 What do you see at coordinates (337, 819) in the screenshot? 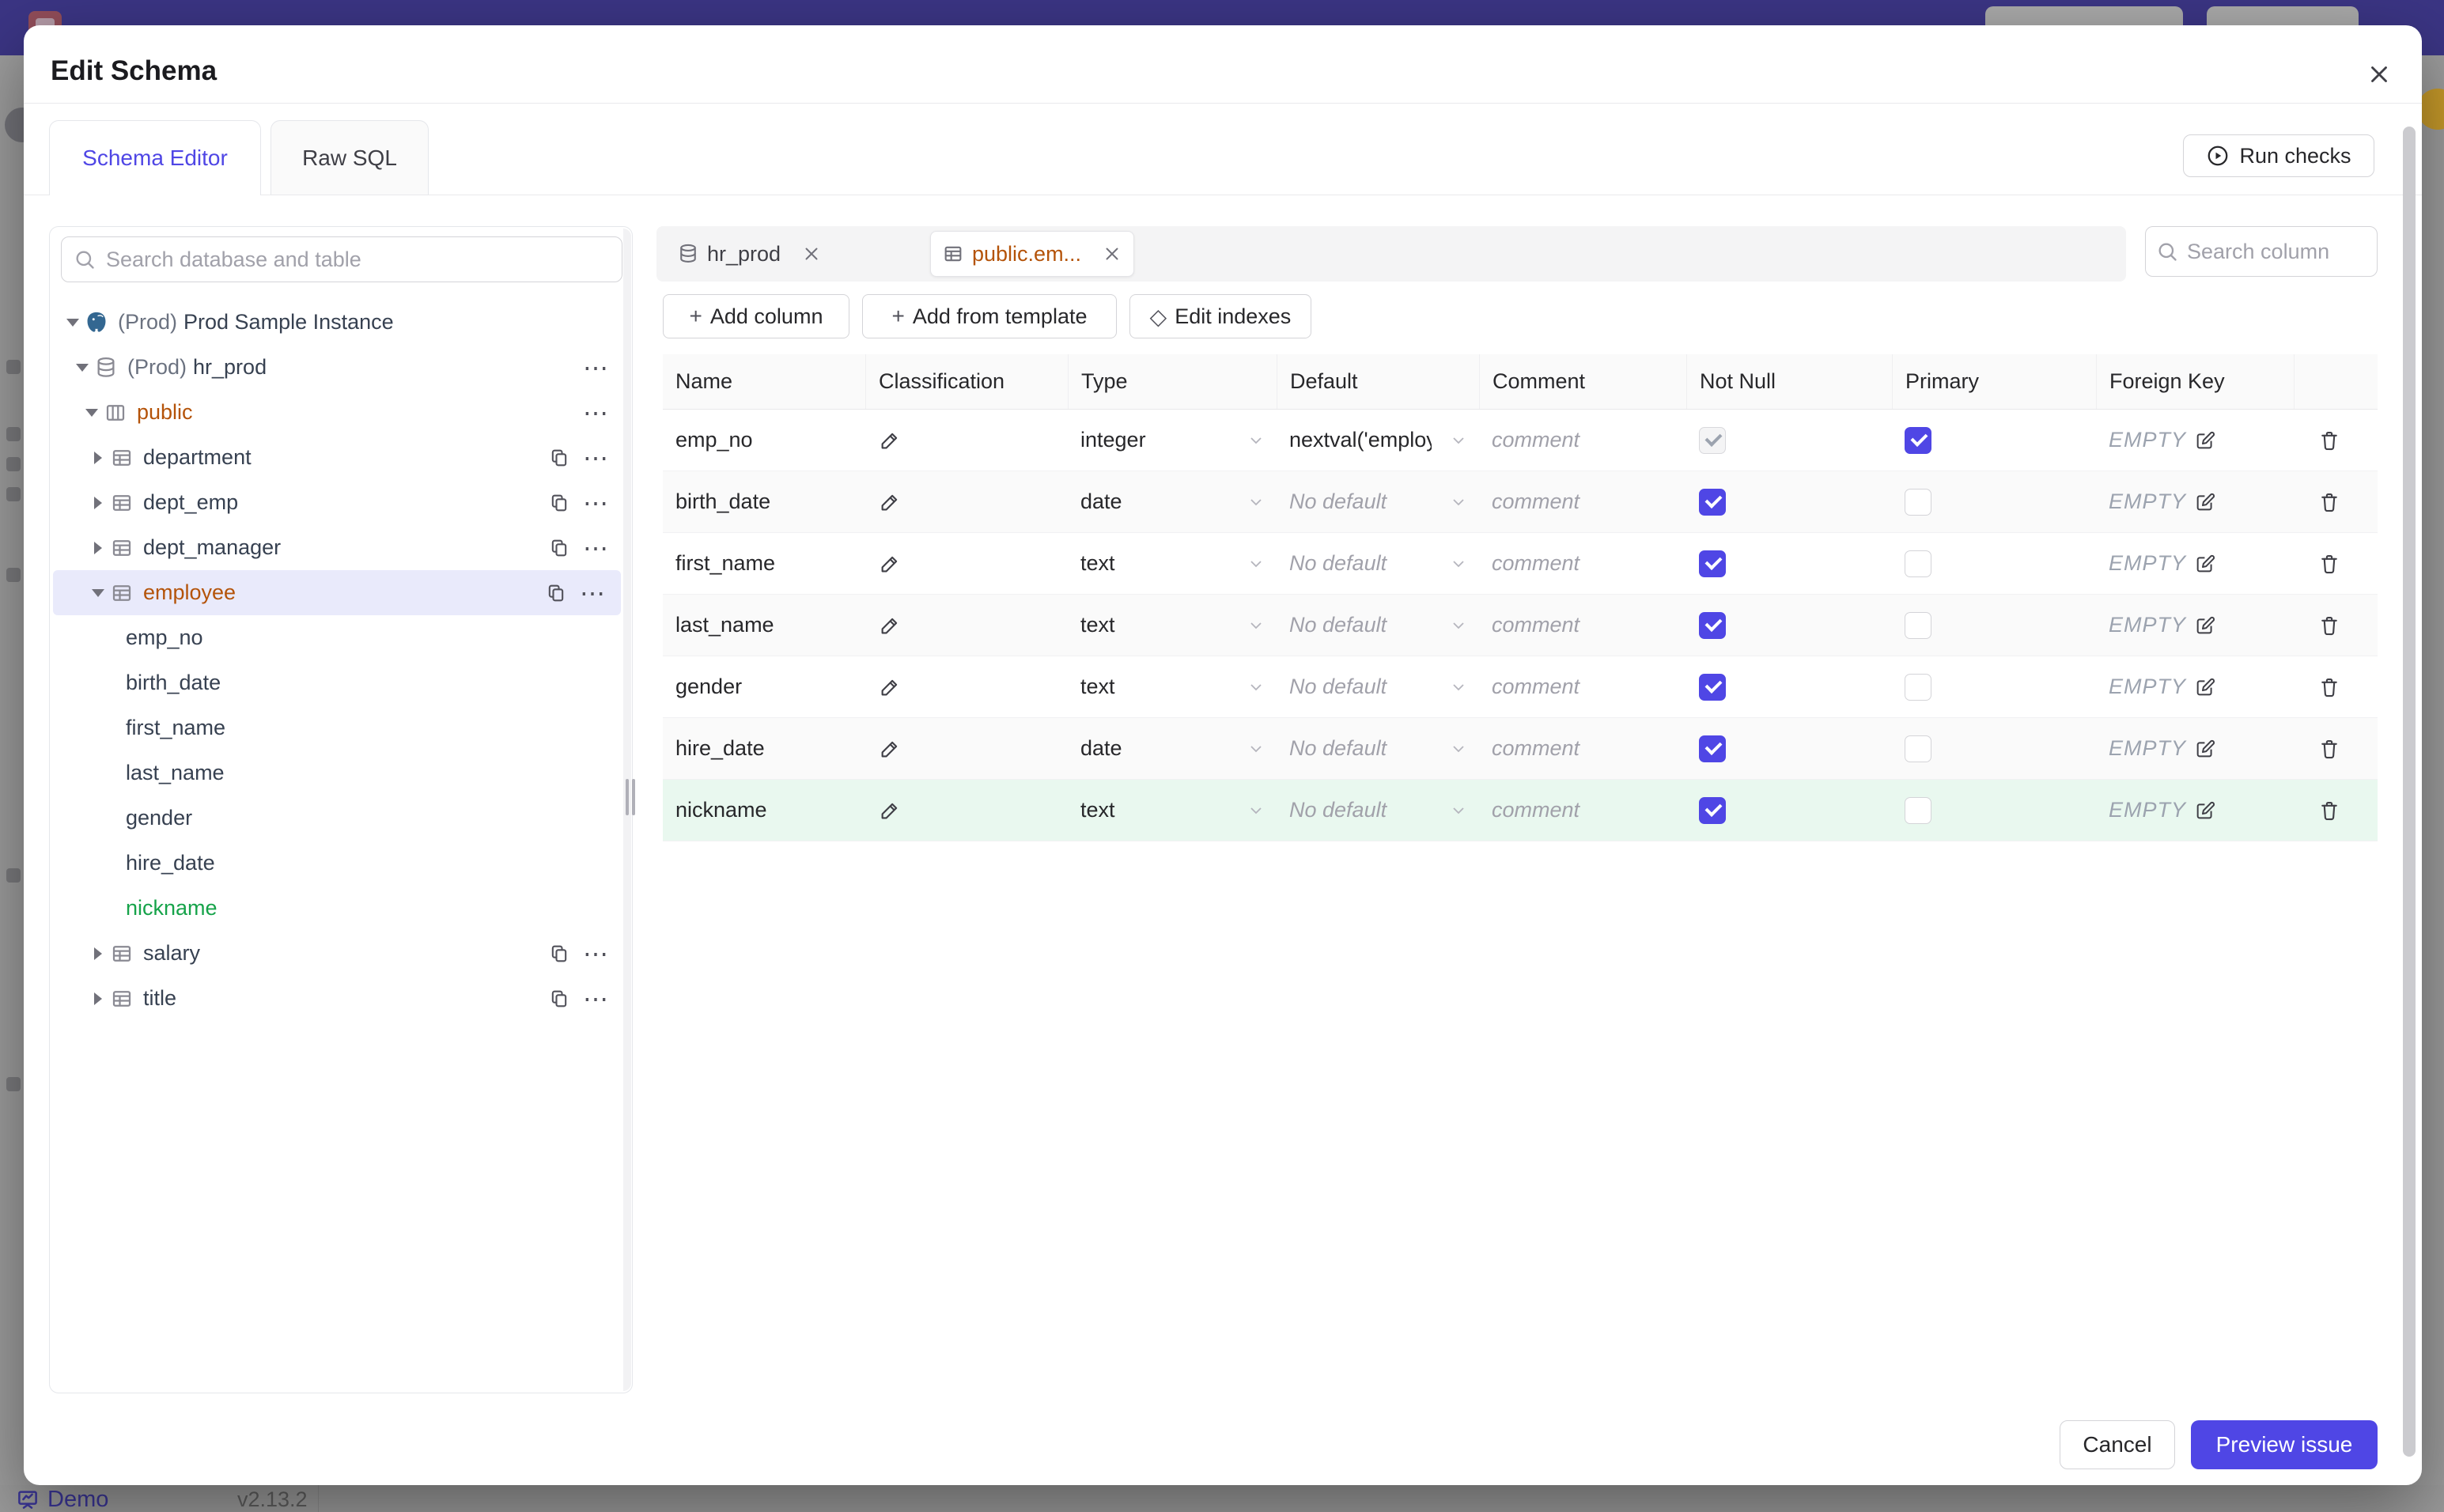
I see `tree-item-column: gender` at bounding box center [337, 819].